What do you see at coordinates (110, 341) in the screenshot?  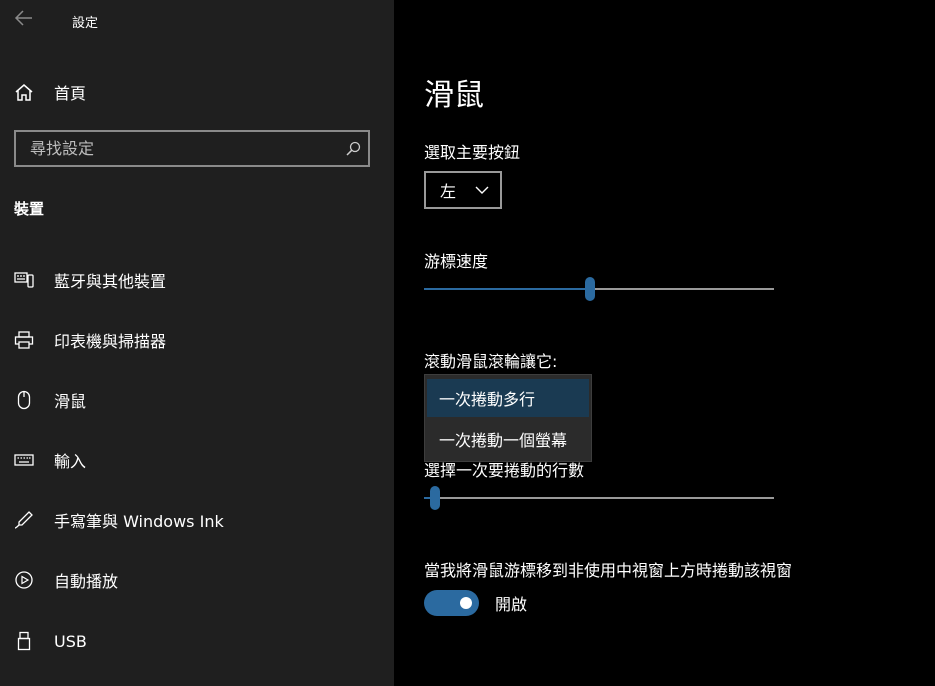 I see `sidebar-item-label: 印表機與掃描器` at bounding box center [110, 341].